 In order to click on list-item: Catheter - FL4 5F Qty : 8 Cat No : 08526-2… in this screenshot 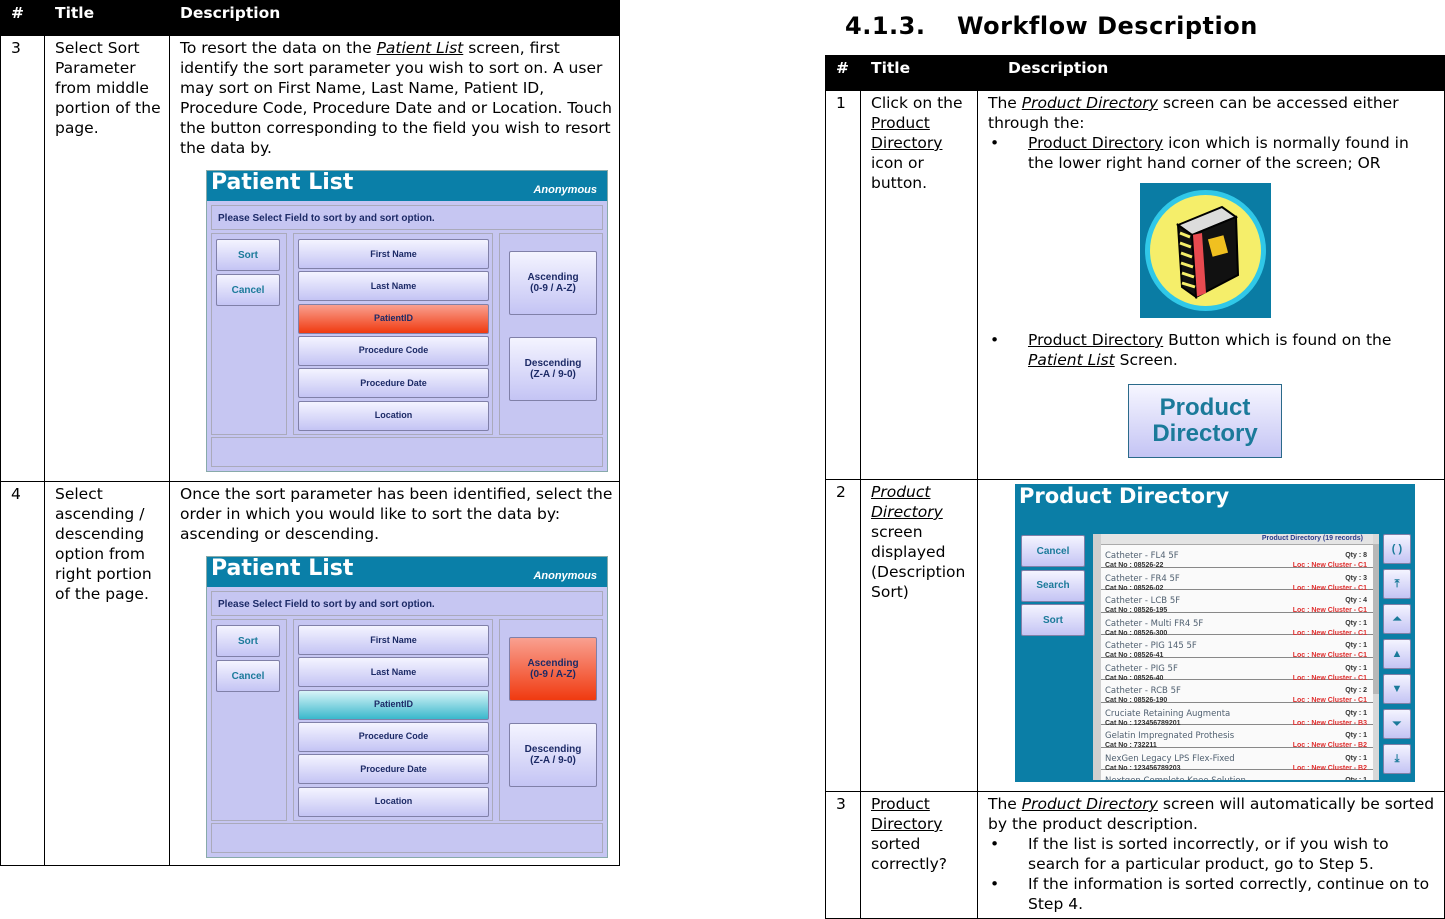, I will do `click(1237, 557)`.